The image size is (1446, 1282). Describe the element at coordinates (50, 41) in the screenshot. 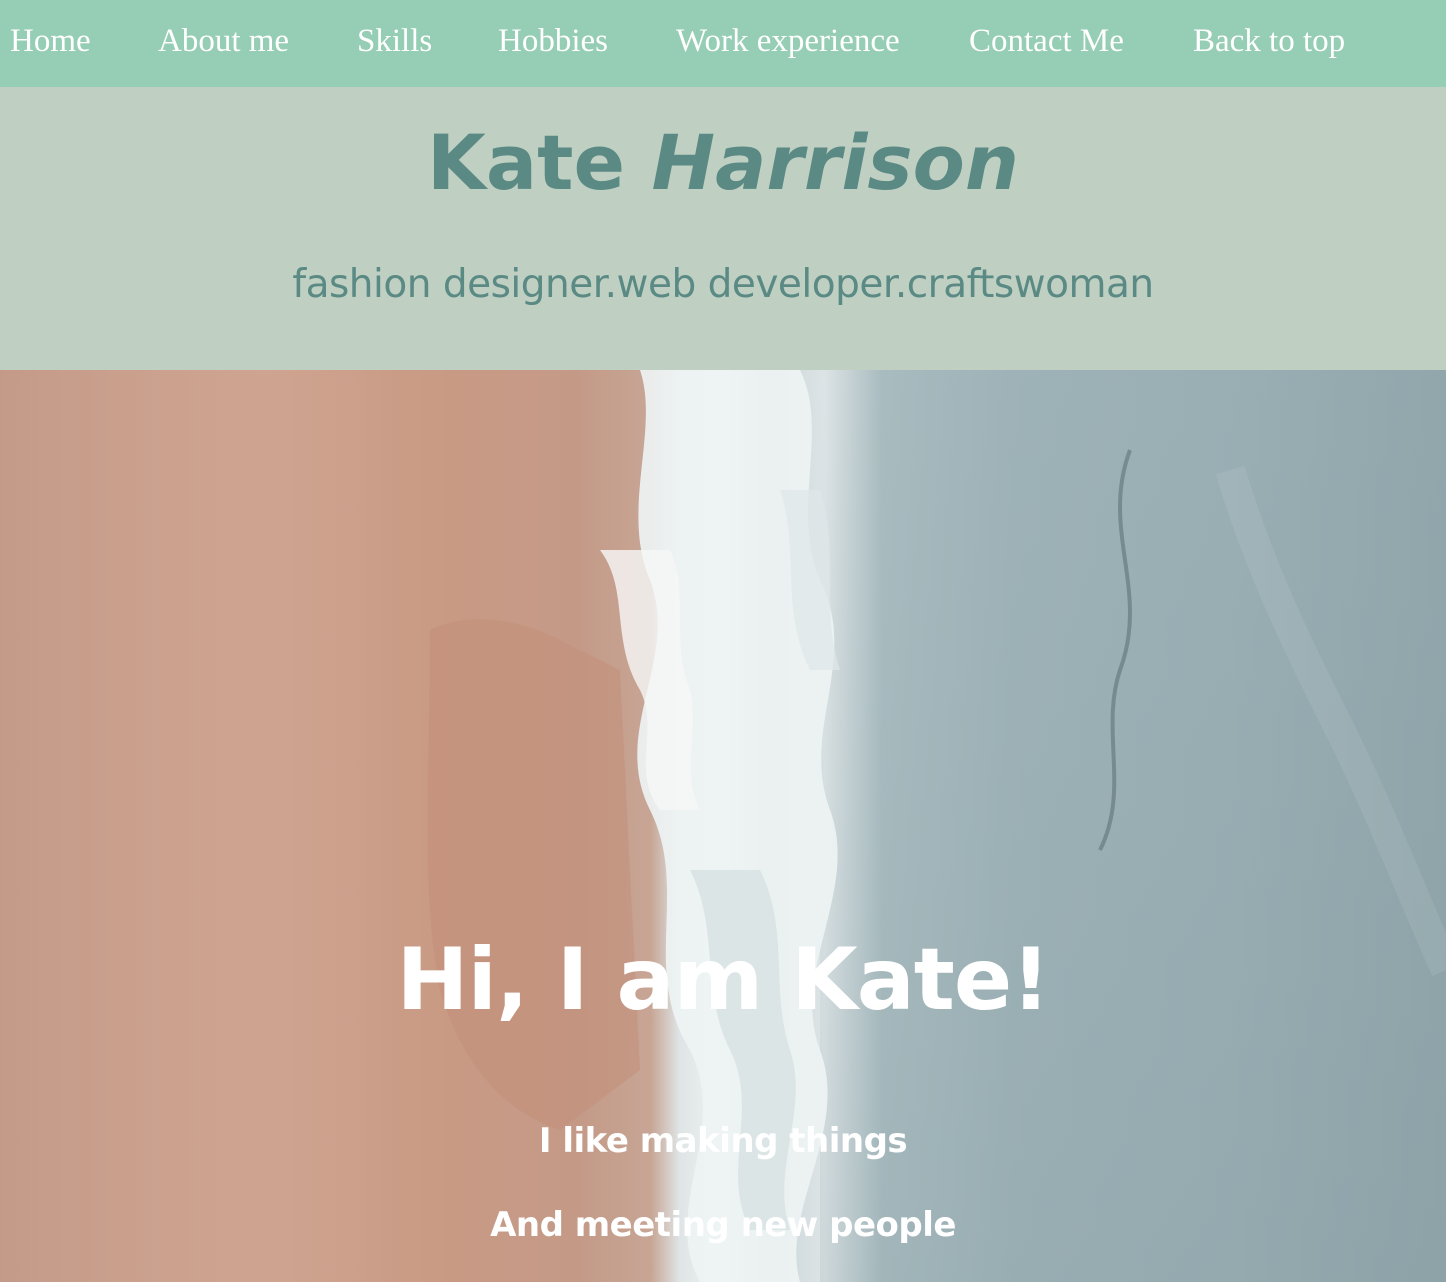

I see `nav-link-home: Home` at that location.